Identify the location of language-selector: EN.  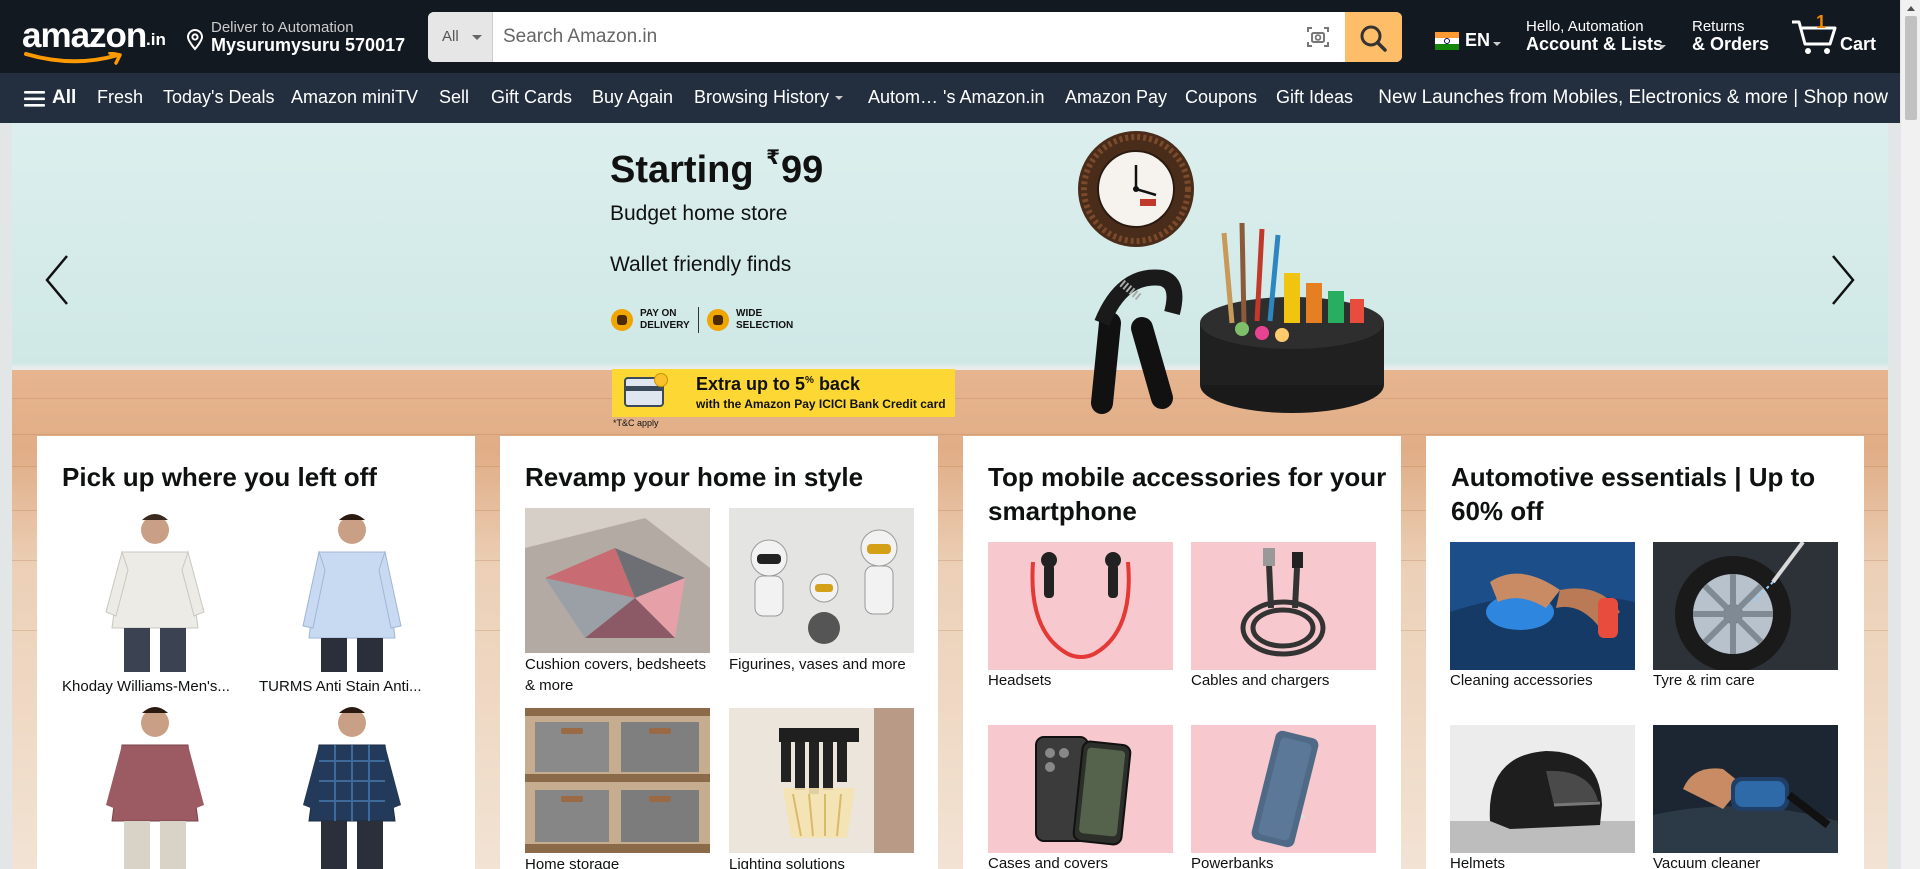
(1470, 42).